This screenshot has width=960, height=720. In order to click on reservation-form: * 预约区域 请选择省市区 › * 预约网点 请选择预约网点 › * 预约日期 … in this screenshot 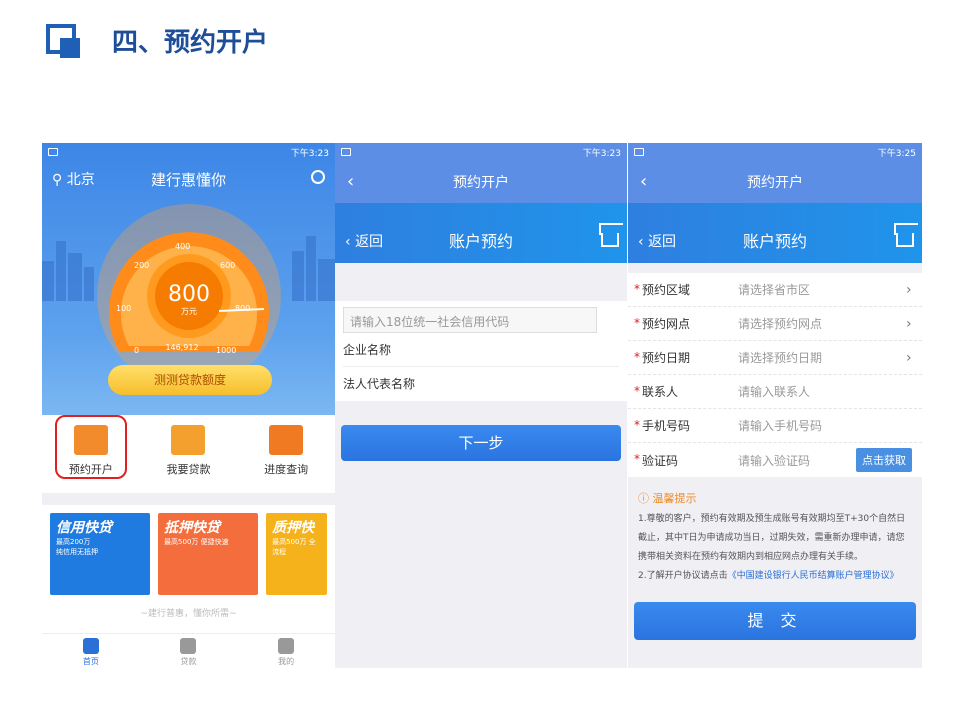, I will do `click(775, 375)`.